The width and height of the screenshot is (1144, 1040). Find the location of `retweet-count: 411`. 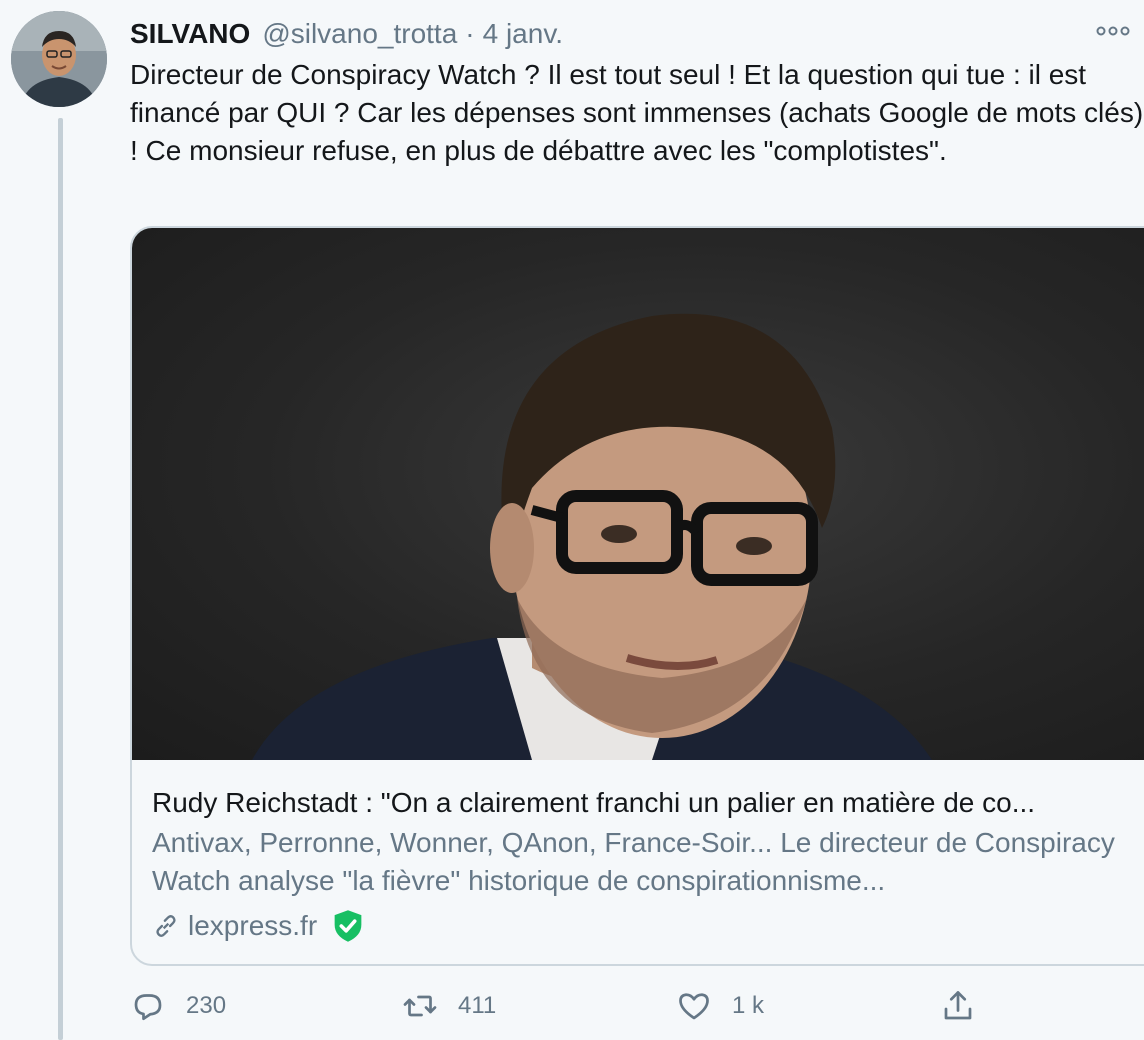

retweet-count: 411 is located at coordinates (477, 1005).